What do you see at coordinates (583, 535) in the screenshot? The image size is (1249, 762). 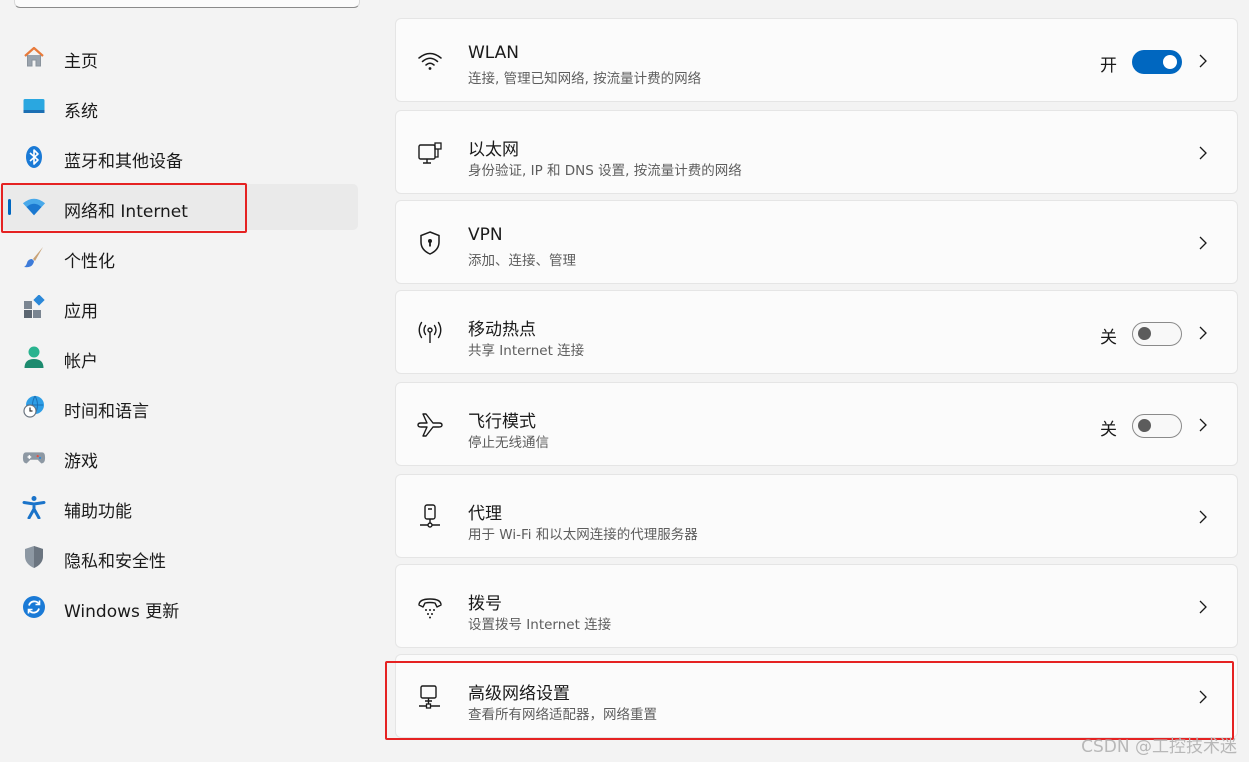 I see `card-subtitle: 用于 Wi-Fi 和以太网连接的代理服务器` at bounding box center [583, 535].